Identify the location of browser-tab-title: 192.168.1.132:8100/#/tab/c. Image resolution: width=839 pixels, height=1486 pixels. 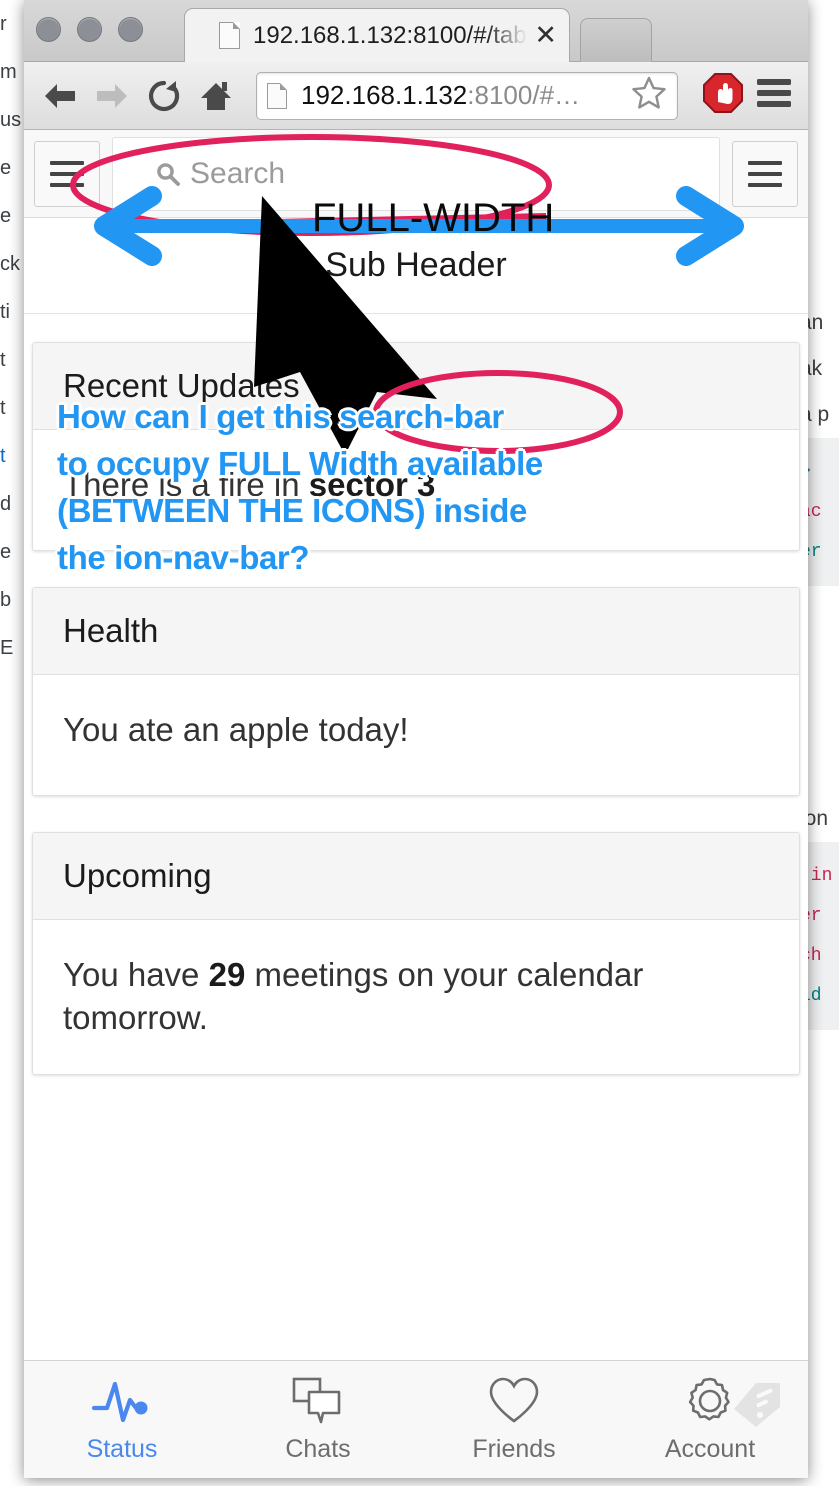
(392, 35).